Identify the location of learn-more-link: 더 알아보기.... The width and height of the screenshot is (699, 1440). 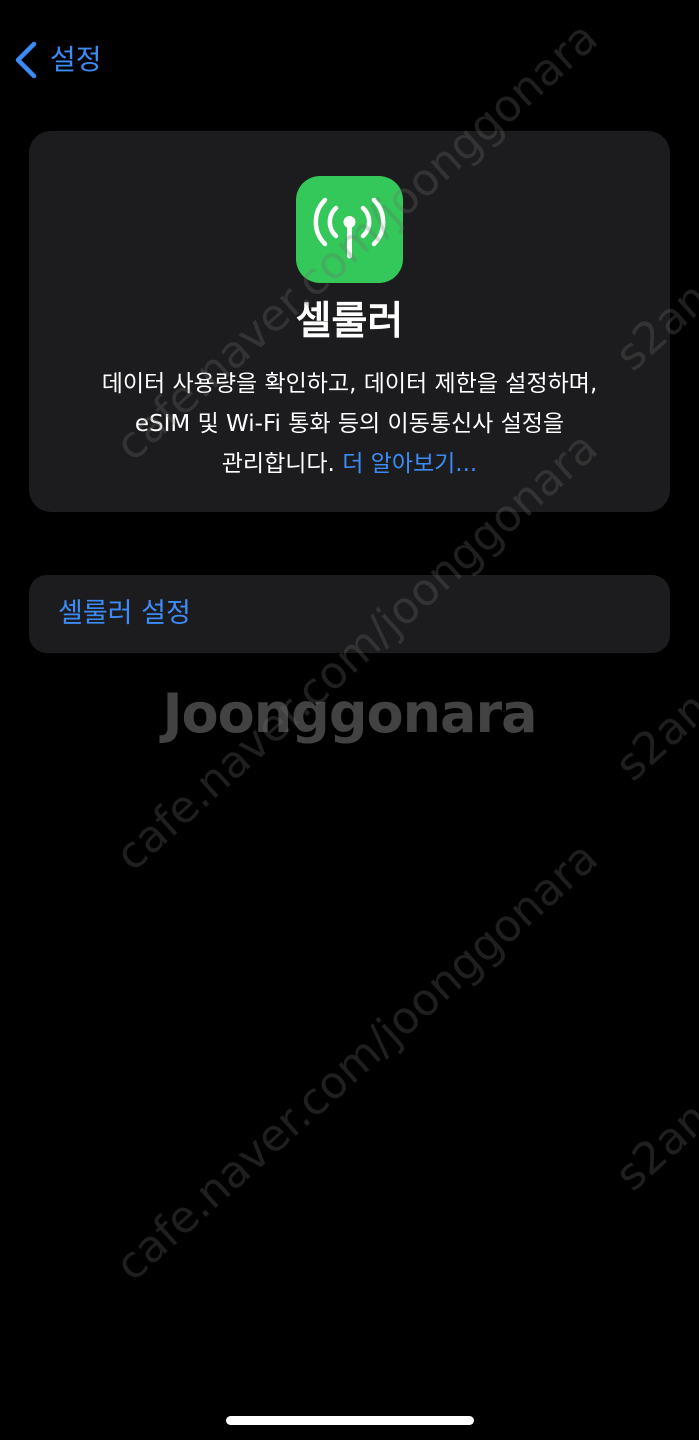
(409, 464).